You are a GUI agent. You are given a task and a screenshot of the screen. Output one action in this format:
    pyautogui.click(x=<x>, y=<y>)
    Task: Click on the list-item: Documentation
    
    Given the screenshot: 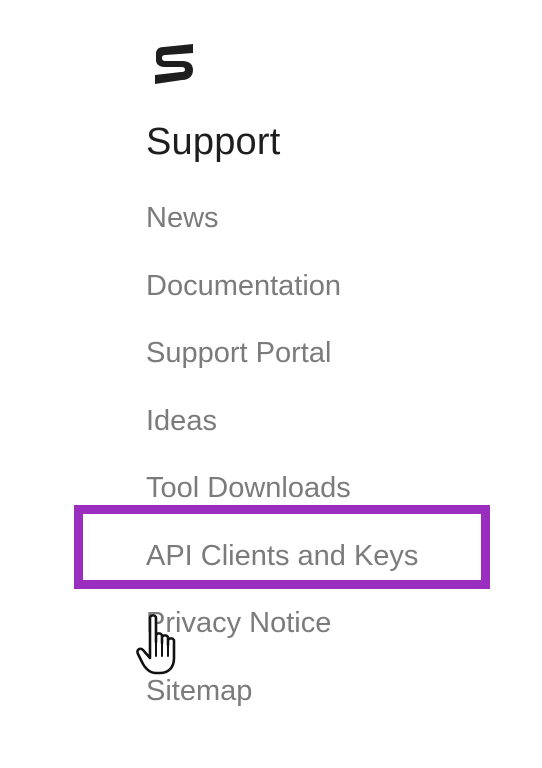 What is the action you would take?
    pyautogui.click(x=282, y=300)
    